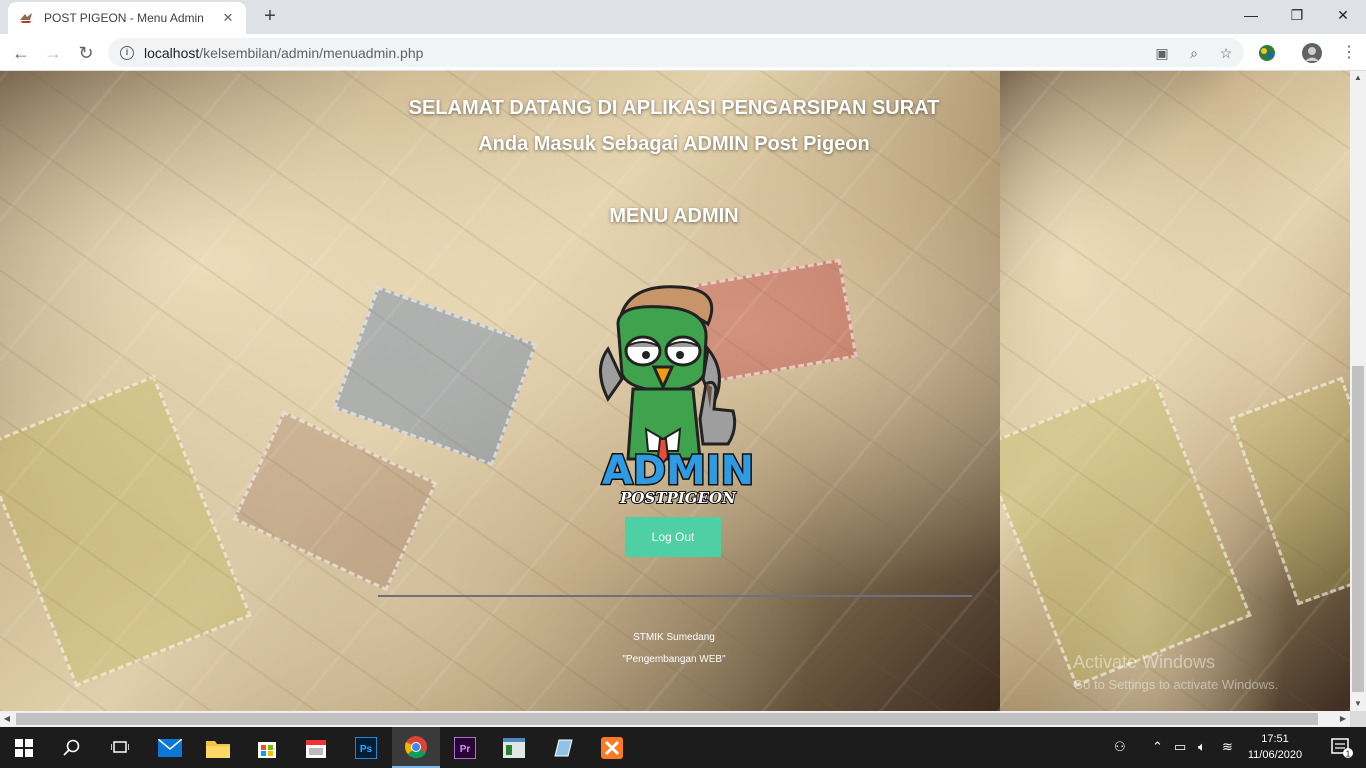 The width and height of the screenshot is (1366, 768). I want to click on scroll-right-icon: ▶, so click(1343, 719).